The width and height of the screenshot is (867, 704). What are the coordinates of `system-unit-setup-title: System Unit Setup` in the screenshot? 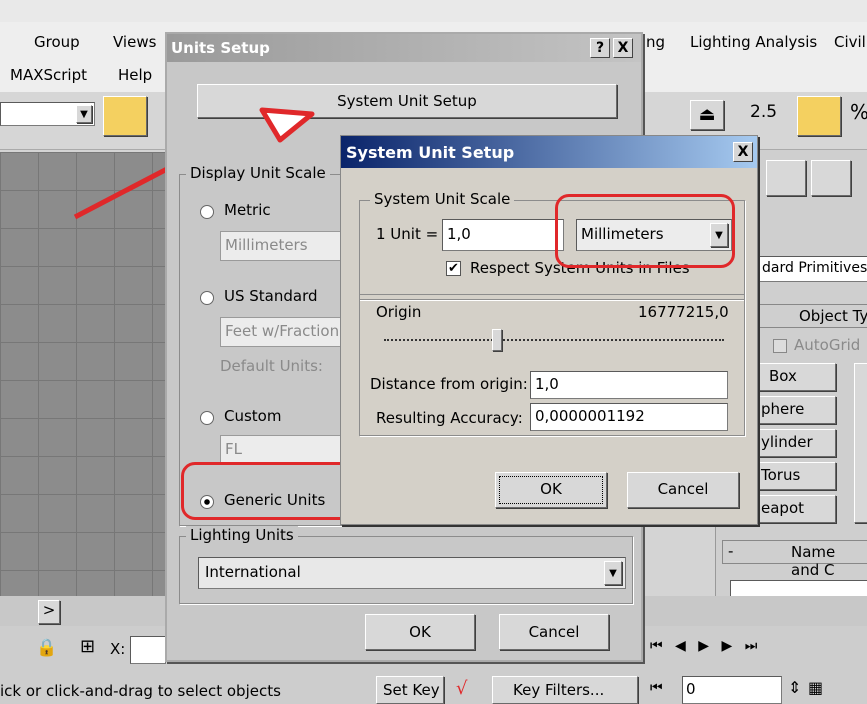 It's located at (549, 152).